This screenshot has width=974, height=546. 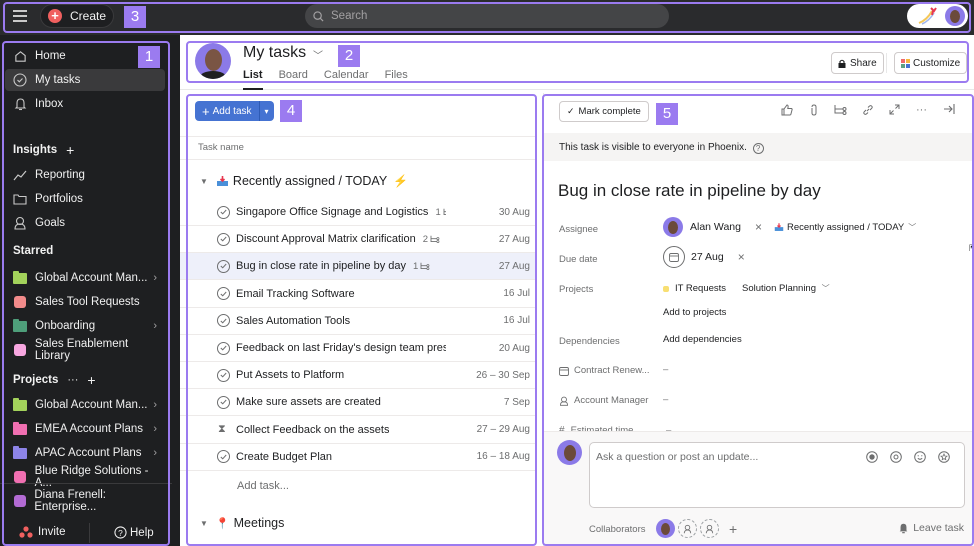 What do you see at coordinates (503, 456) in the screenshot?
I see `due-date: 16 – 18 Aug` at bounding box center [503, 456].